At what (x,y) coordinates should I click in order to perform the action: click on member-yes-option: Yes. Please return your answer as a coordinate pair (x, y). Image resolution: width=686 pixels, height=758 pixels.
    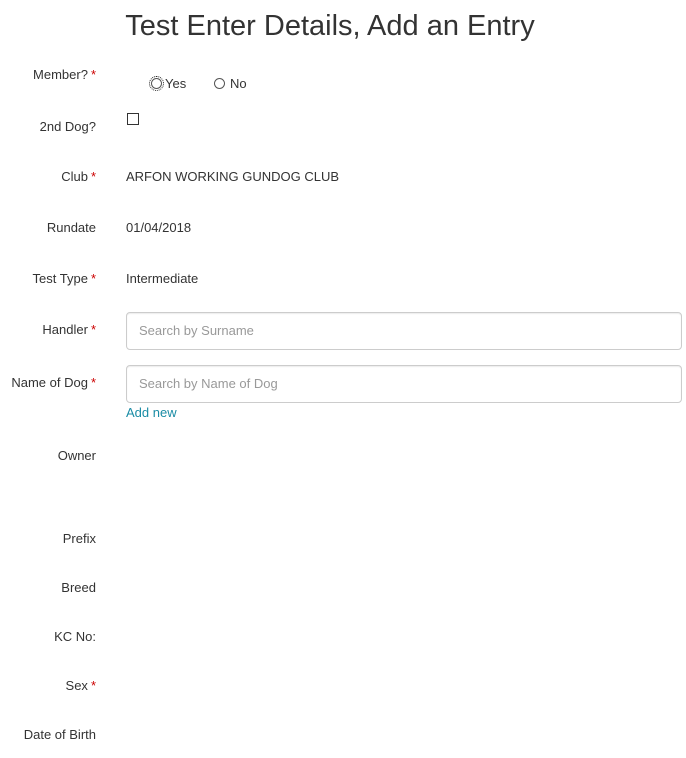
    Looking at the image, I should click on (168, 83).